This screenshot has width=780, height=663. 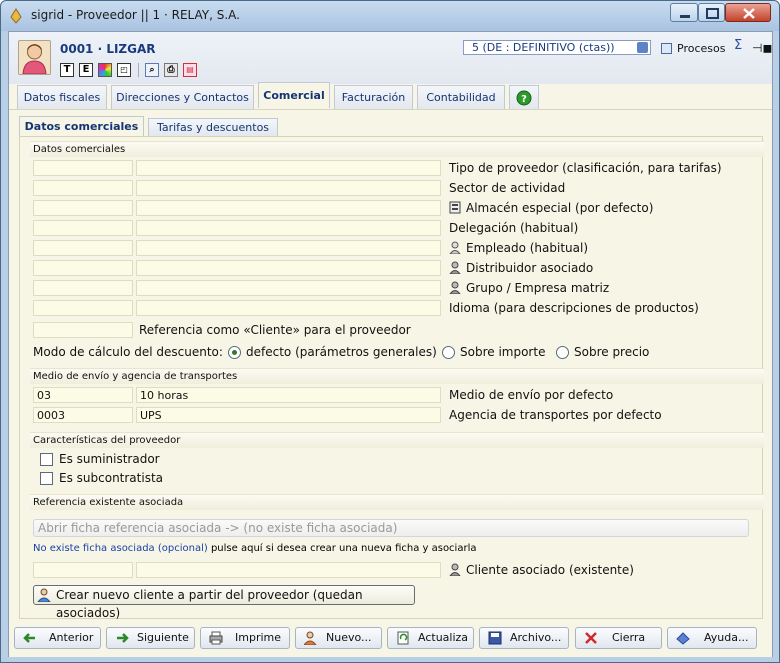 I want to click on sigma-icon: Σ, so click(x=738, y=45).